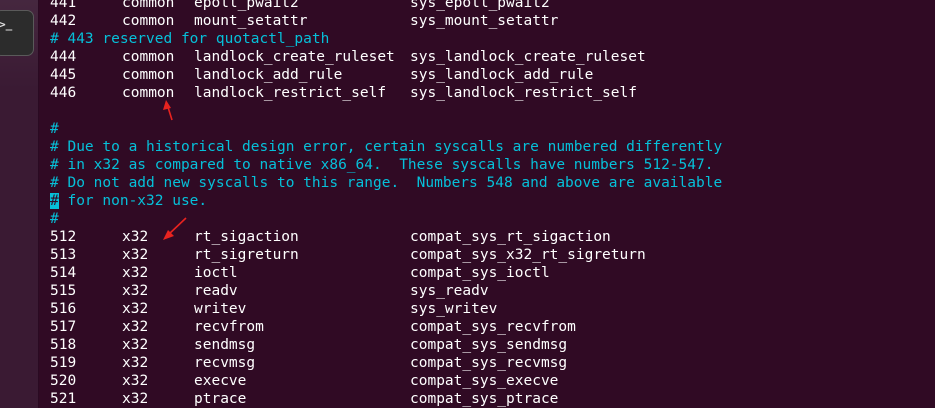 This screenshot has width=935, height=408. I want to click on comment-line: # for non-x32 use., so click(492, 201).